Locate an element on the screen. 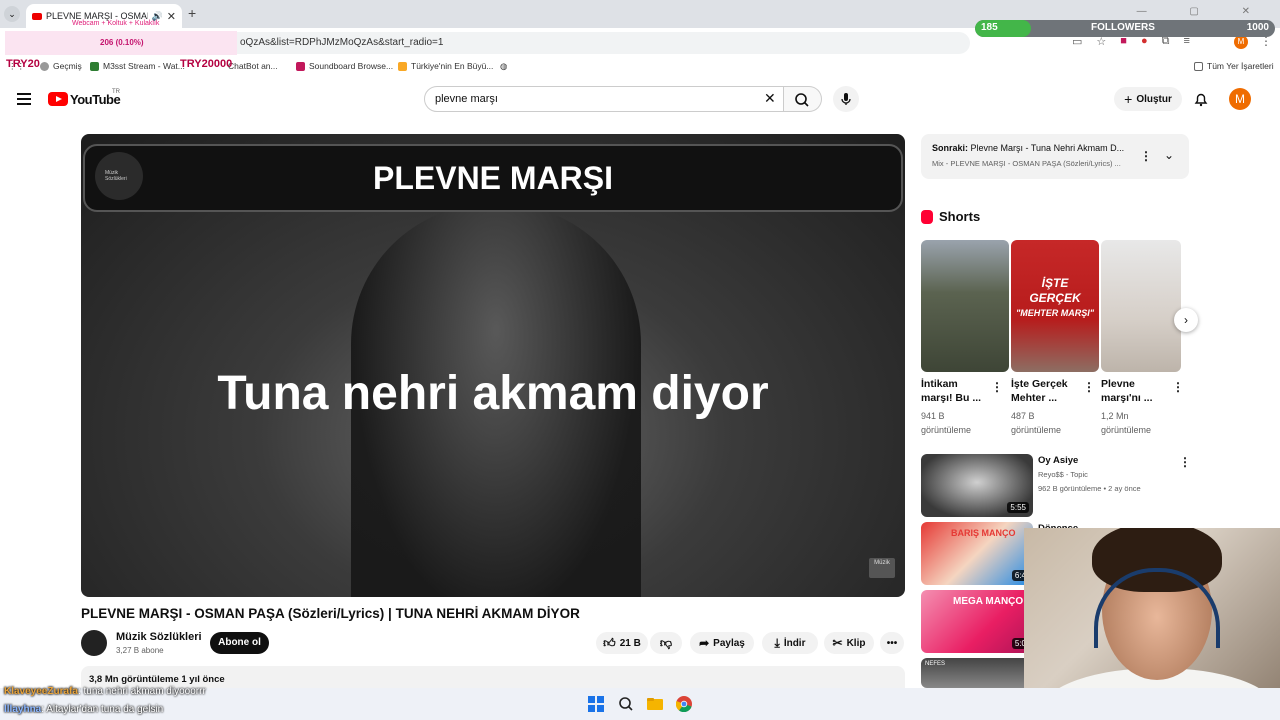 Image resolution: width=1280 pixels, height=720 pixels. hamburger-menu-icon is located at coordinates (24, 99).